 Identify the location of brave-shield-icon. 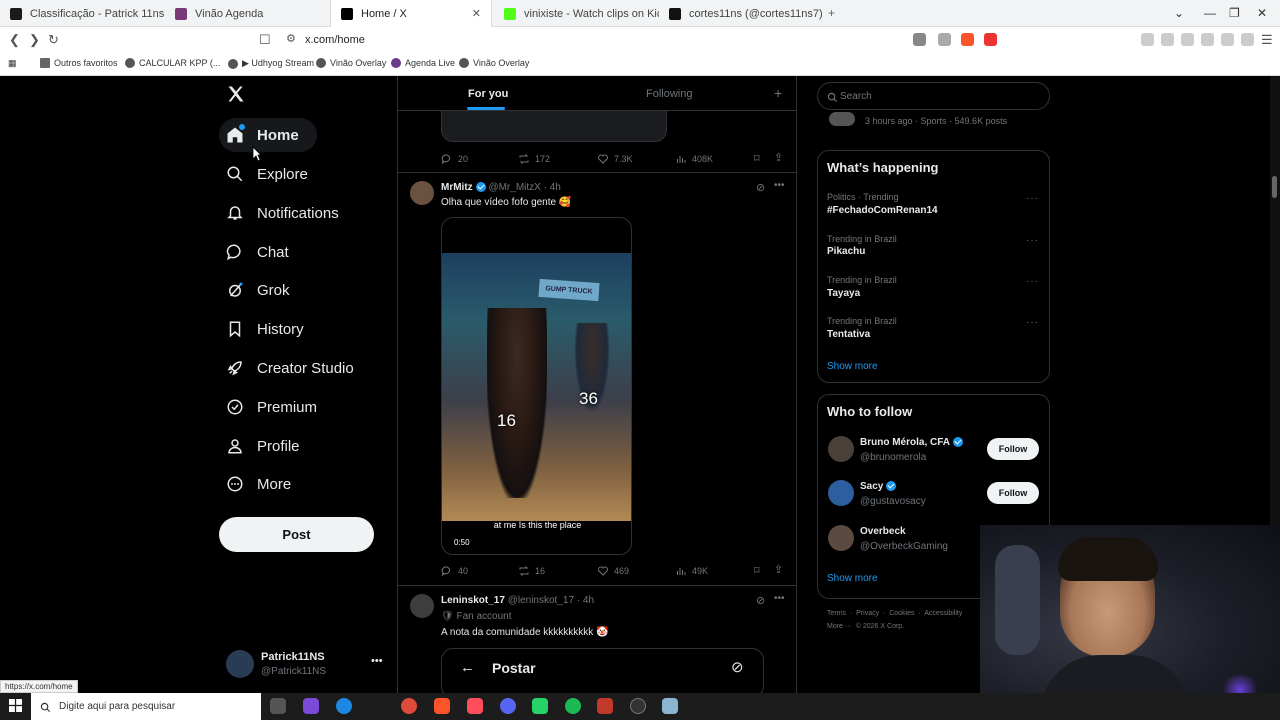
(967, 39).